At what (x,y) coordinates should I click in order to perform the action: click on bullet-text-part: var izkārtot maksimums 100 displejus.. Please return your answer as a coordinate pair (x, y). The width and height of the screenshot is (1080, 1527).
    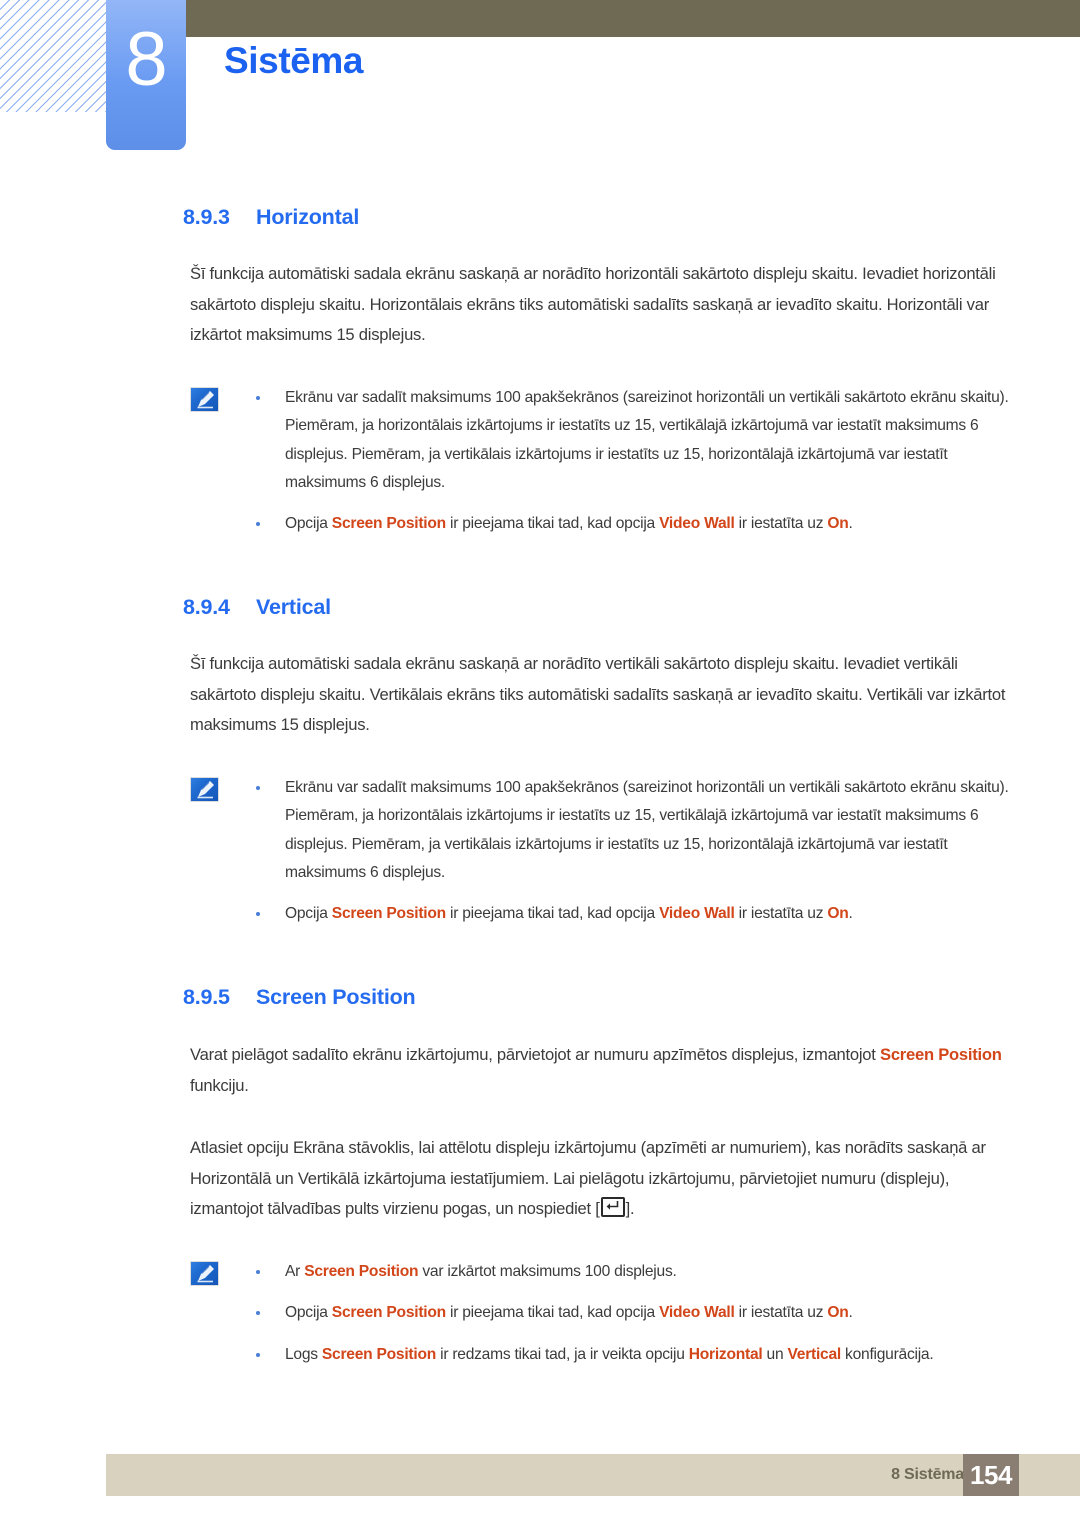
    Looking at the image, I should click on (547, 1271).